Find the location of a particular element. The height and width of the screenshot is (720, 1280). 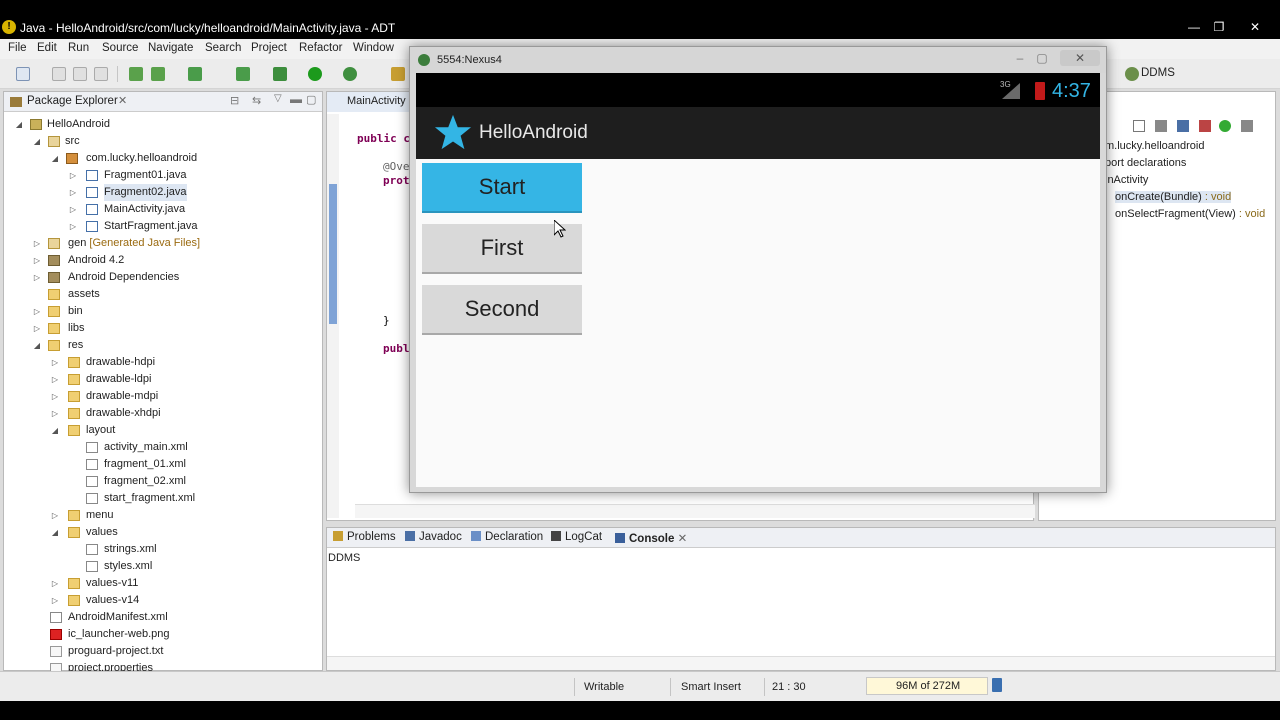

android-sdk-manager-icon is located at coordinates (136, 74).